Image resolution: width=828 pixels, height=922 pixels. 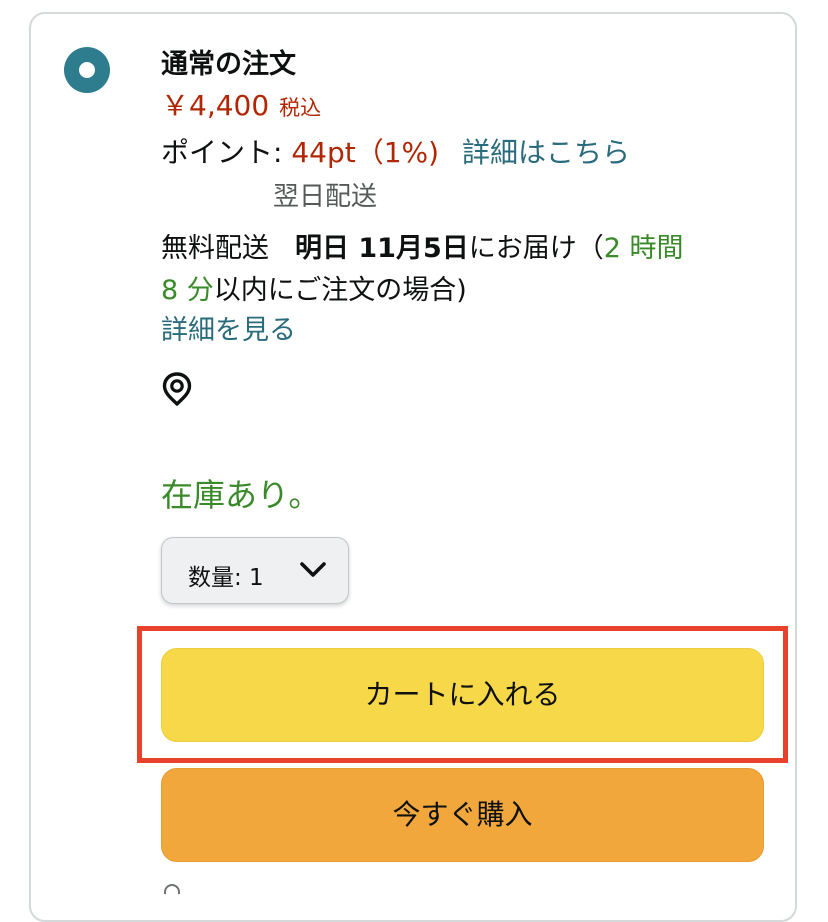 I want to click on location-pin-icon, so click(x=177, y=389).